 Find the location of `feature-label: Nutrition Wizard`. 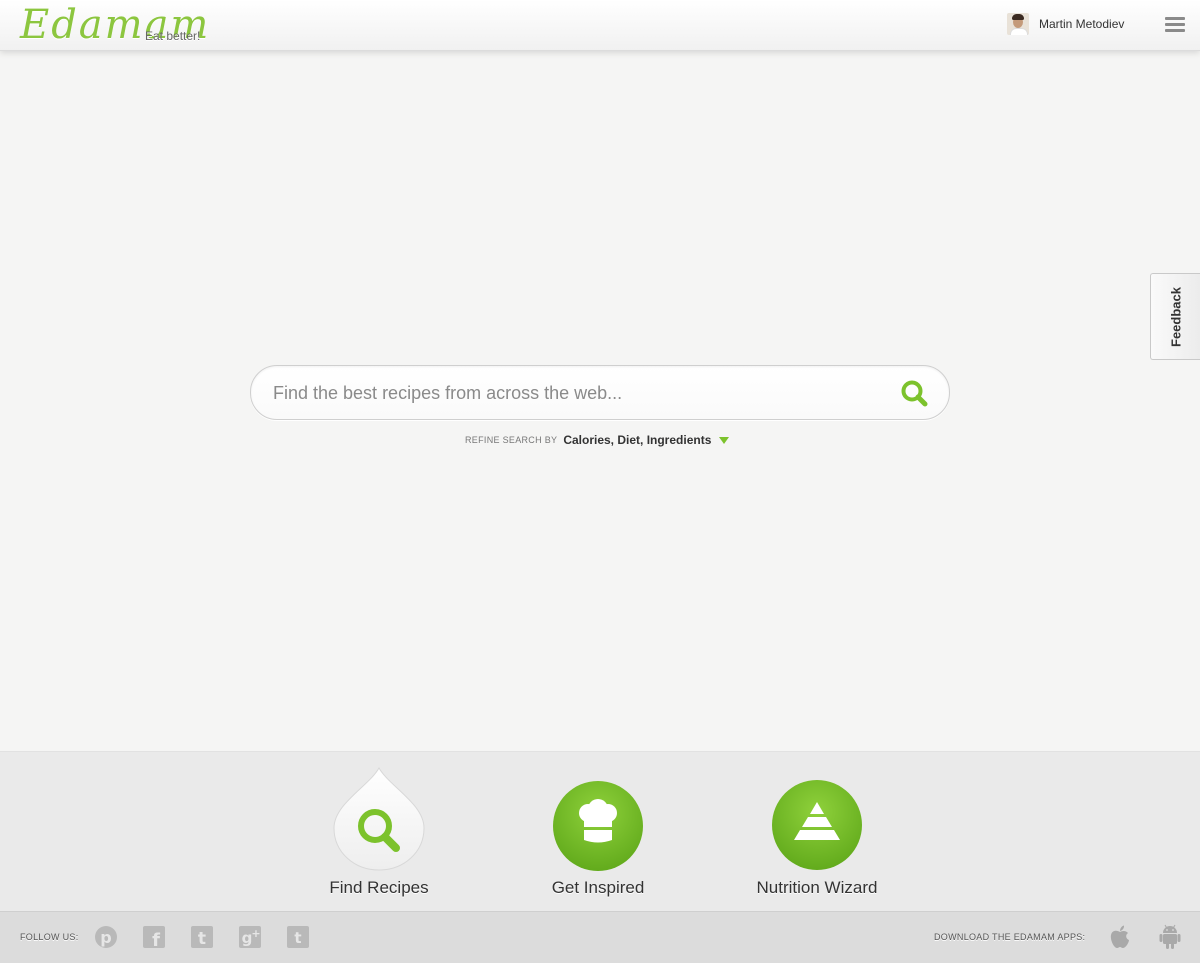

feature-label: Nutrition Wizard is located at coordinates (817, 888).